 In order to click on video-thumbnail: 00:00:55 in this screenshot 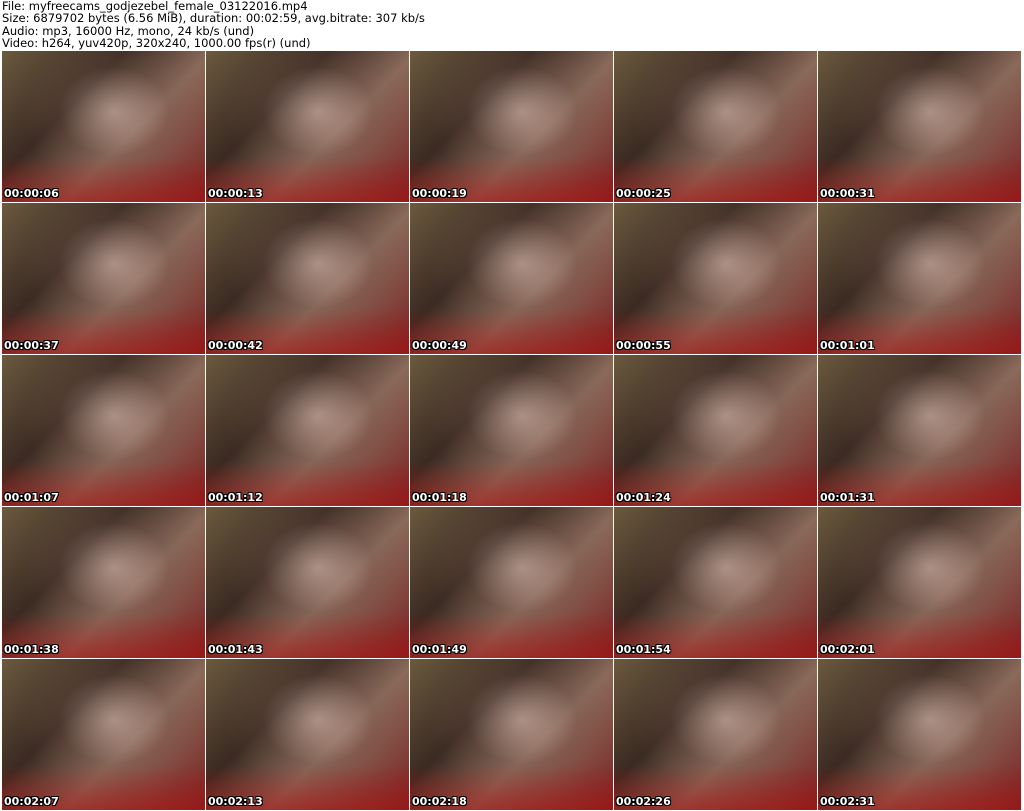, I will do `click(715, 278)`.